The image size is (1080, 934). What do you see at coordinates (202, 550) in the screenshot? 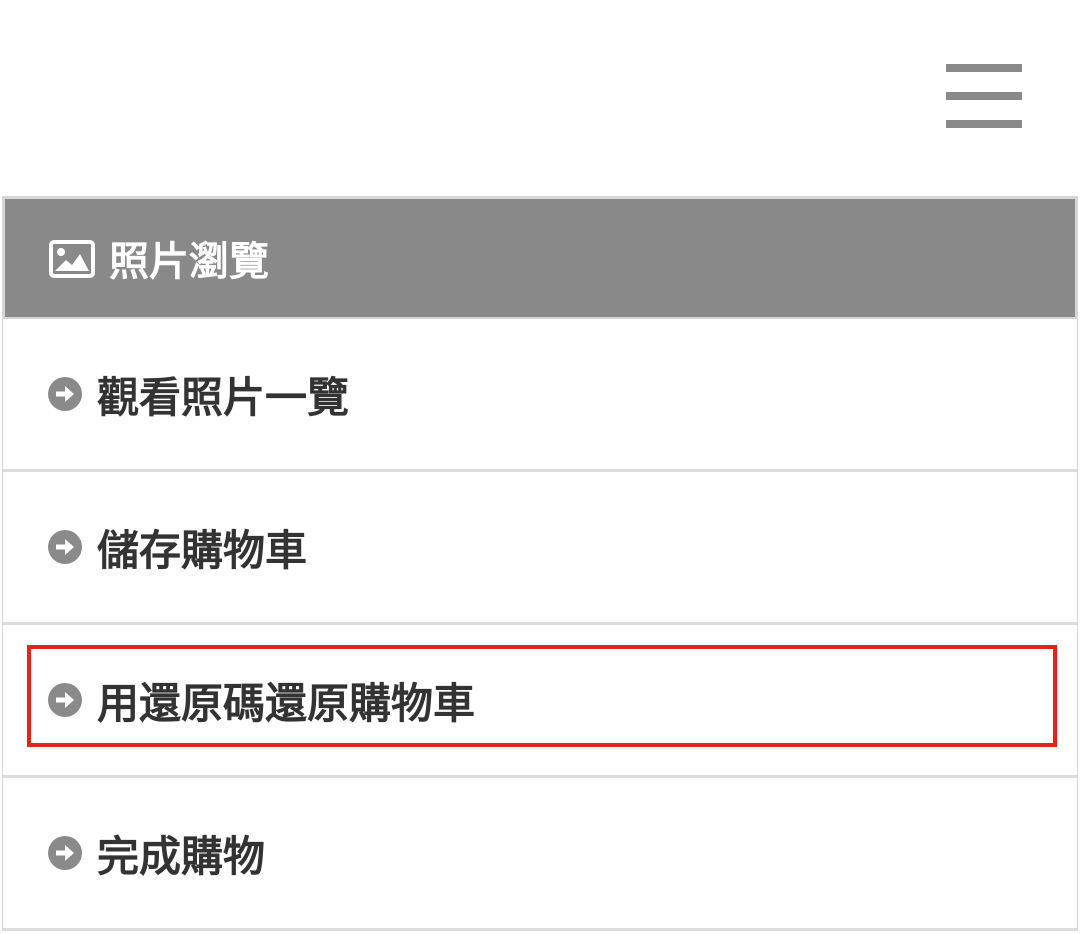
I see `menu-item-label: 儲存購物車` at bounding box center [202, 550].